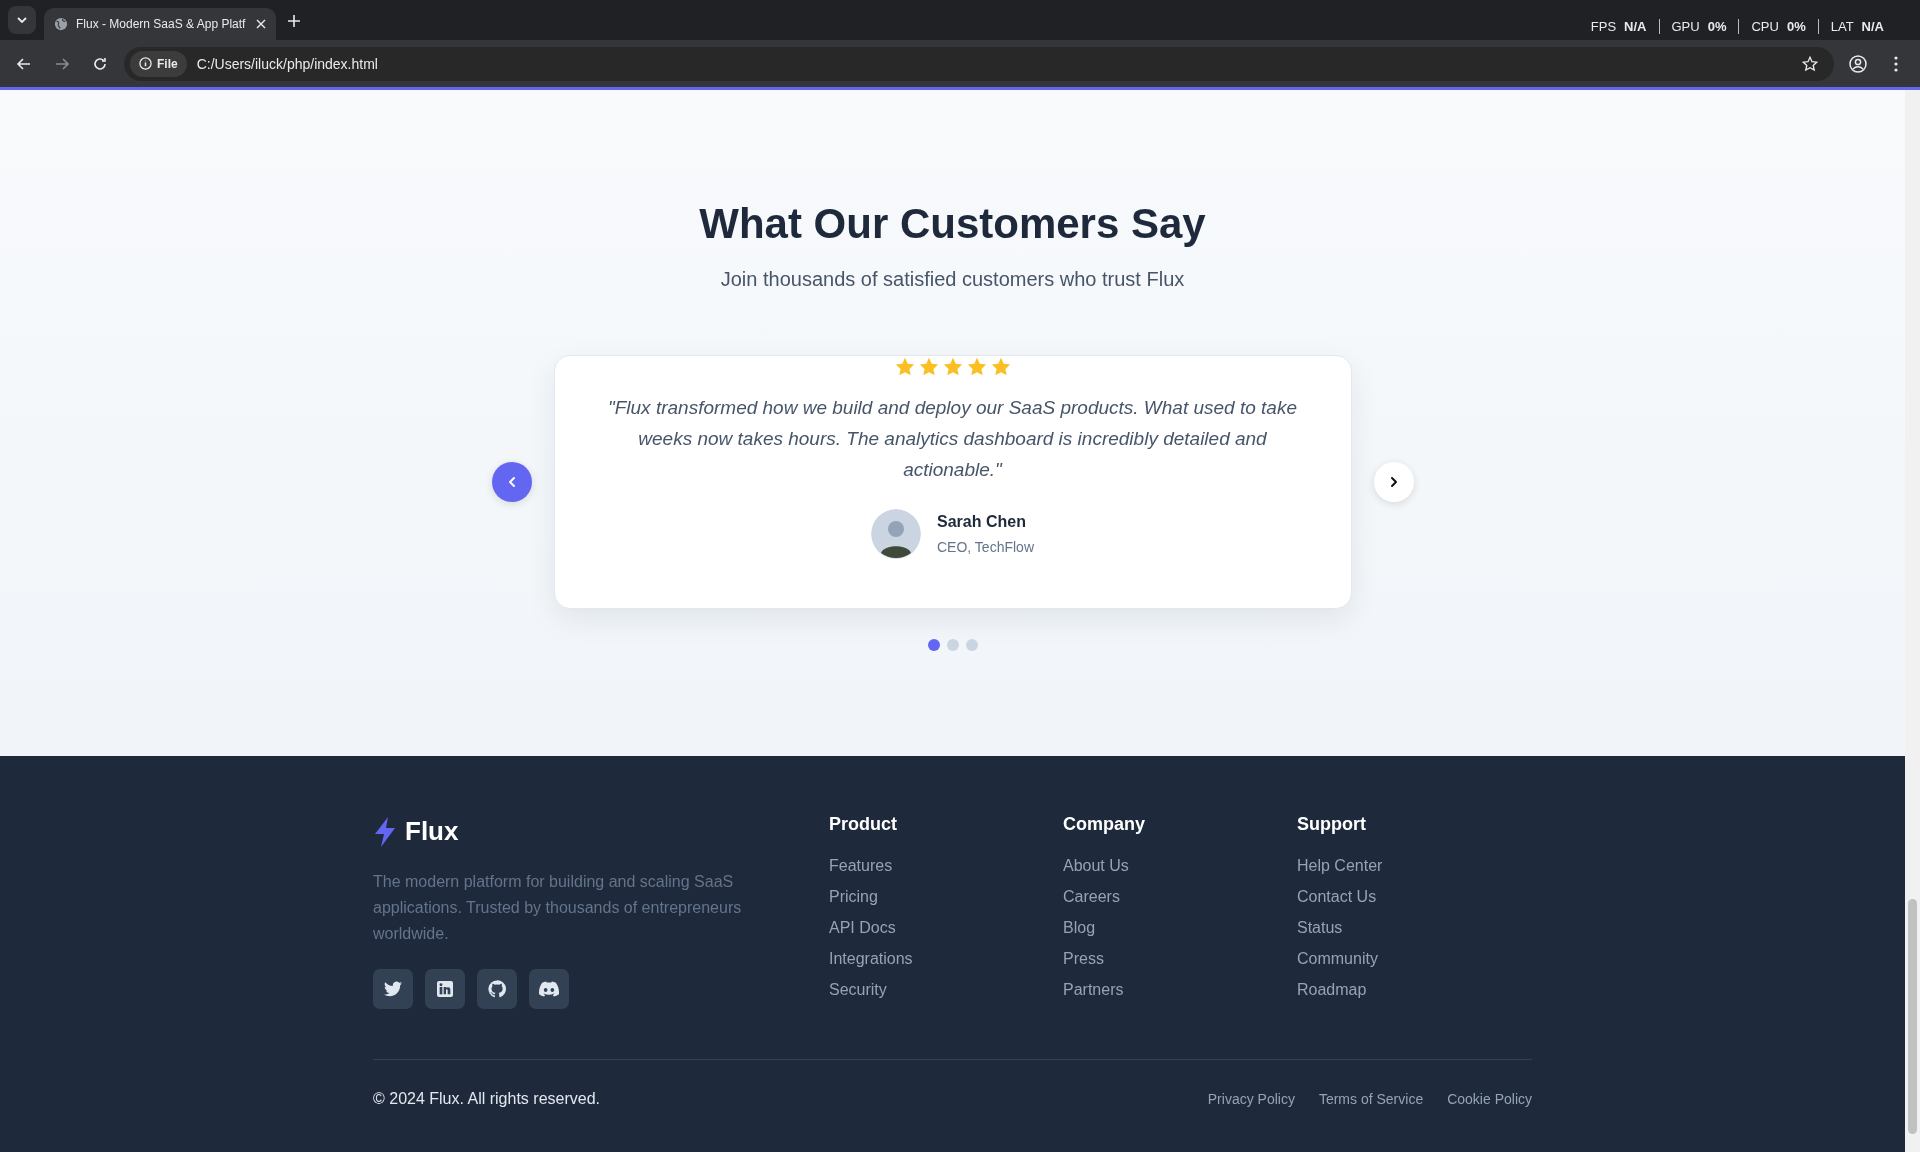 This screenshot has height=1152, width=1920. Describe the element at coordinates (1603, 26) in the screenshot. I see `stat-label: FPS` at that location.